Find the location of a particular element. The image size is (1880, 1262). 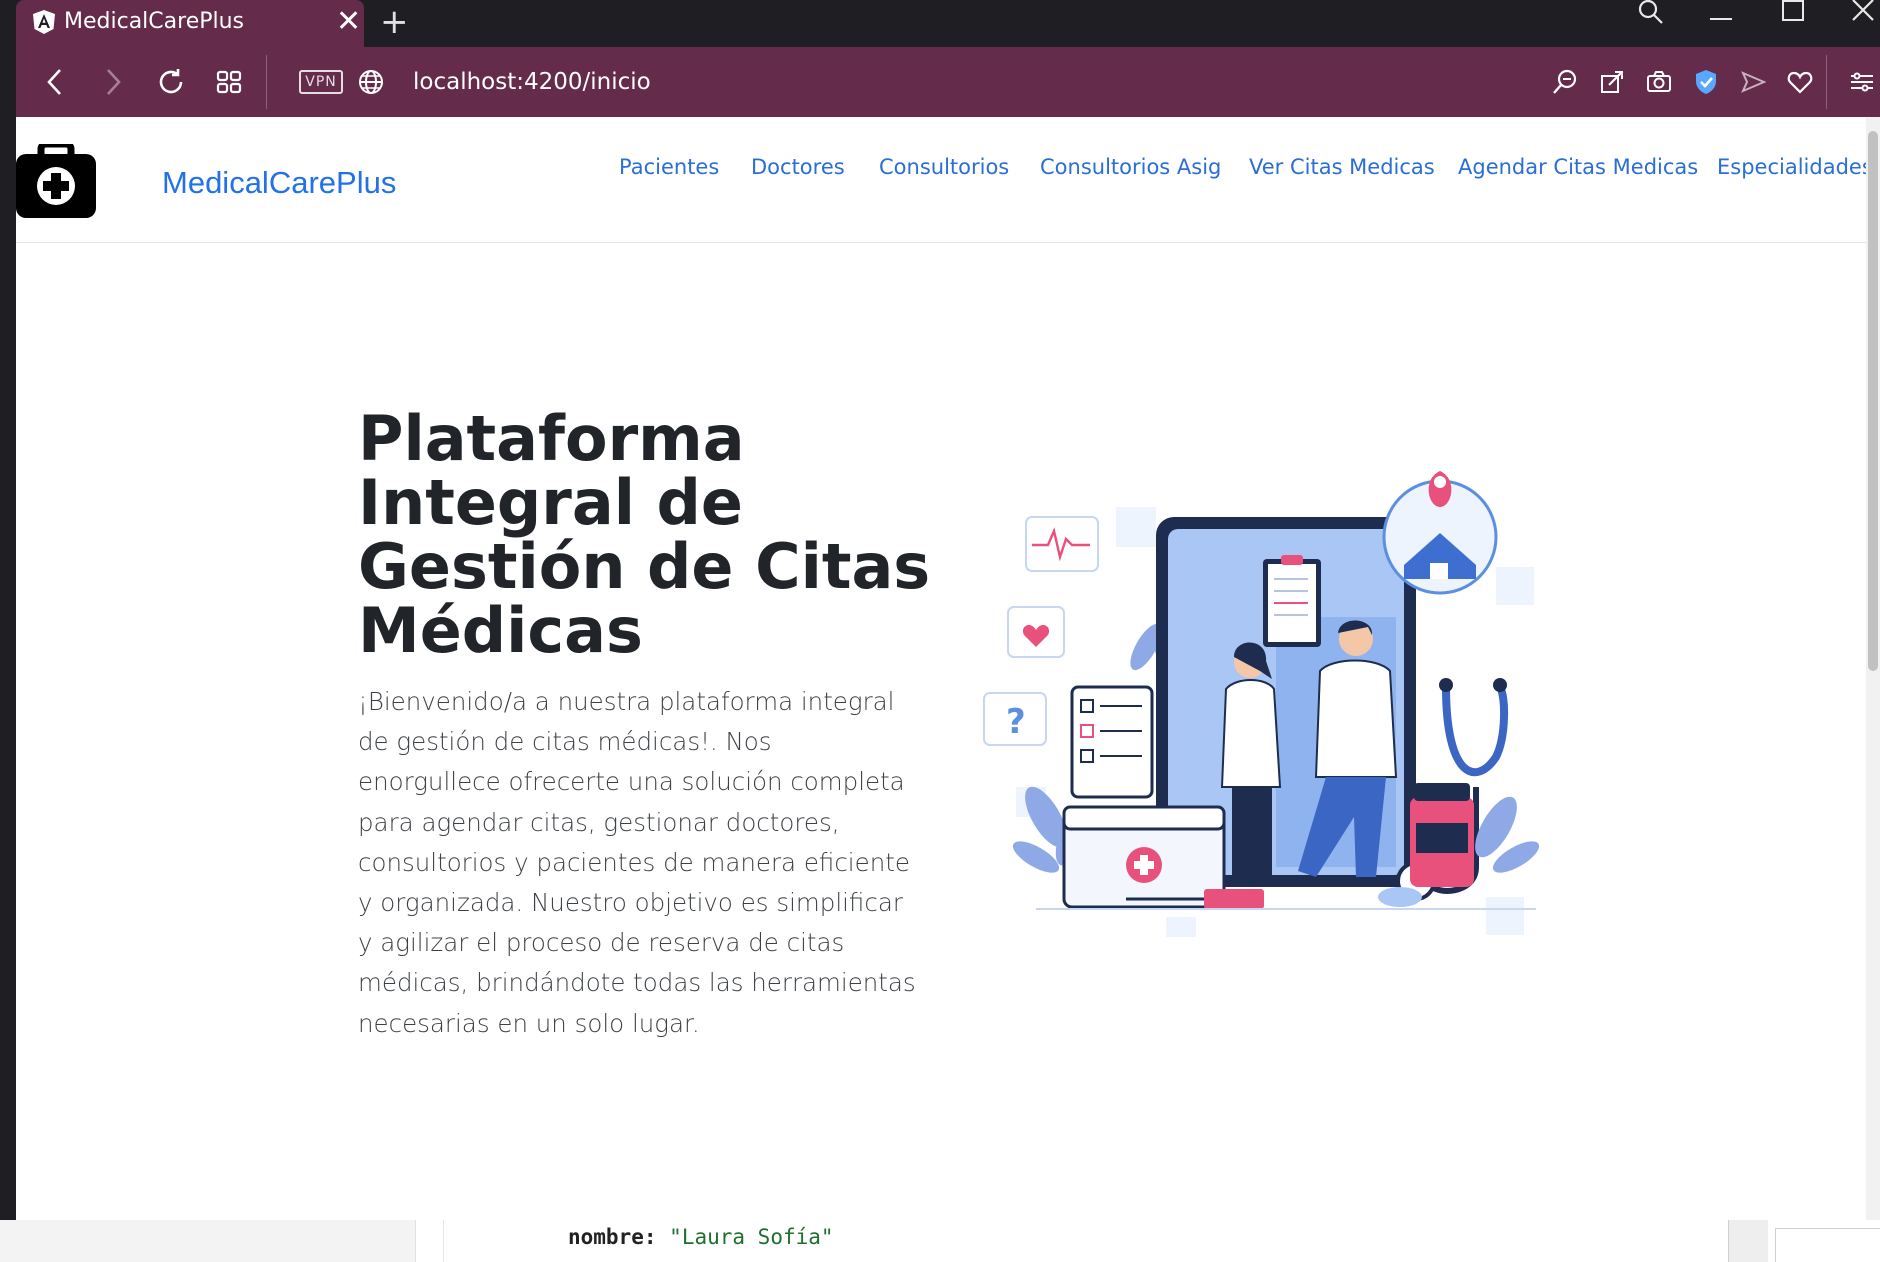

tab-close-icon: ✕ is located at coordinates (348, 22).